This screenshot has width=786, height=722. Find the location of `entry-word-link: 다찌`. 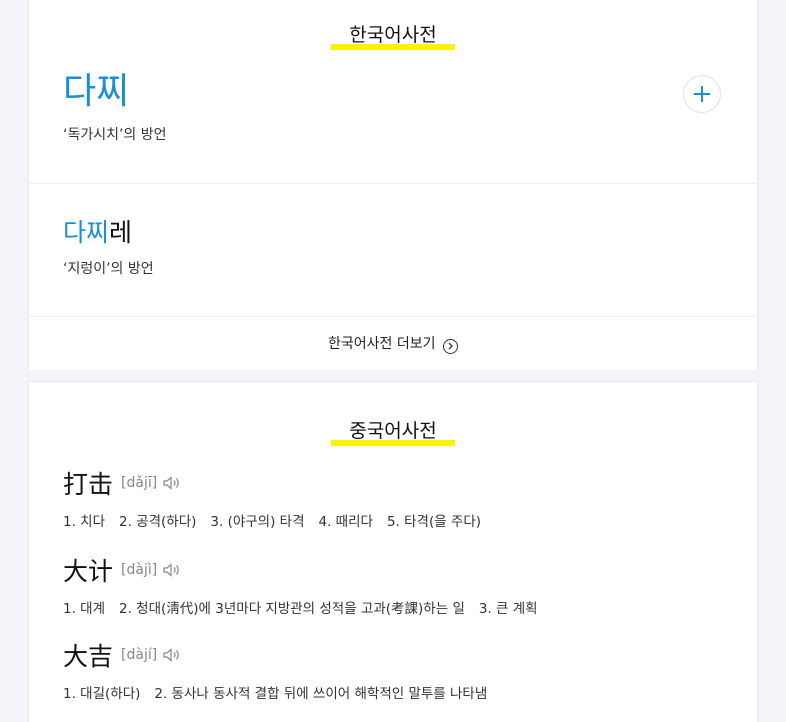

entry-word-link: 다찌 is located at coordinates (96, 92).